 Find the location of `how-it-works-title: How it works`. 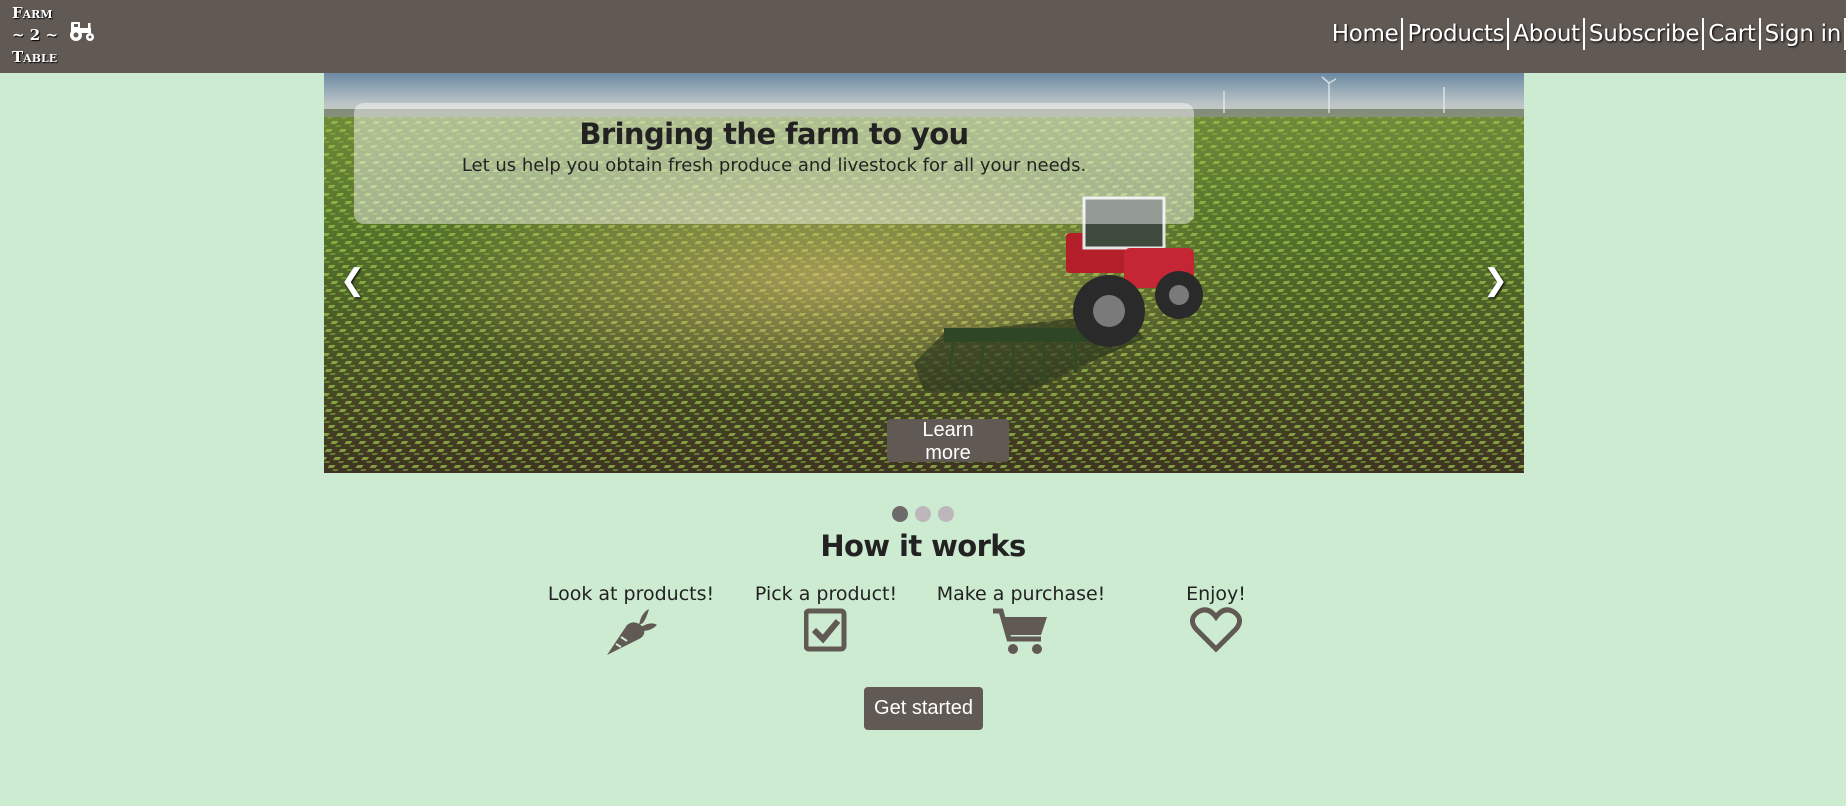

how-it-works-title: How it works is located at coordinates (923, 546).